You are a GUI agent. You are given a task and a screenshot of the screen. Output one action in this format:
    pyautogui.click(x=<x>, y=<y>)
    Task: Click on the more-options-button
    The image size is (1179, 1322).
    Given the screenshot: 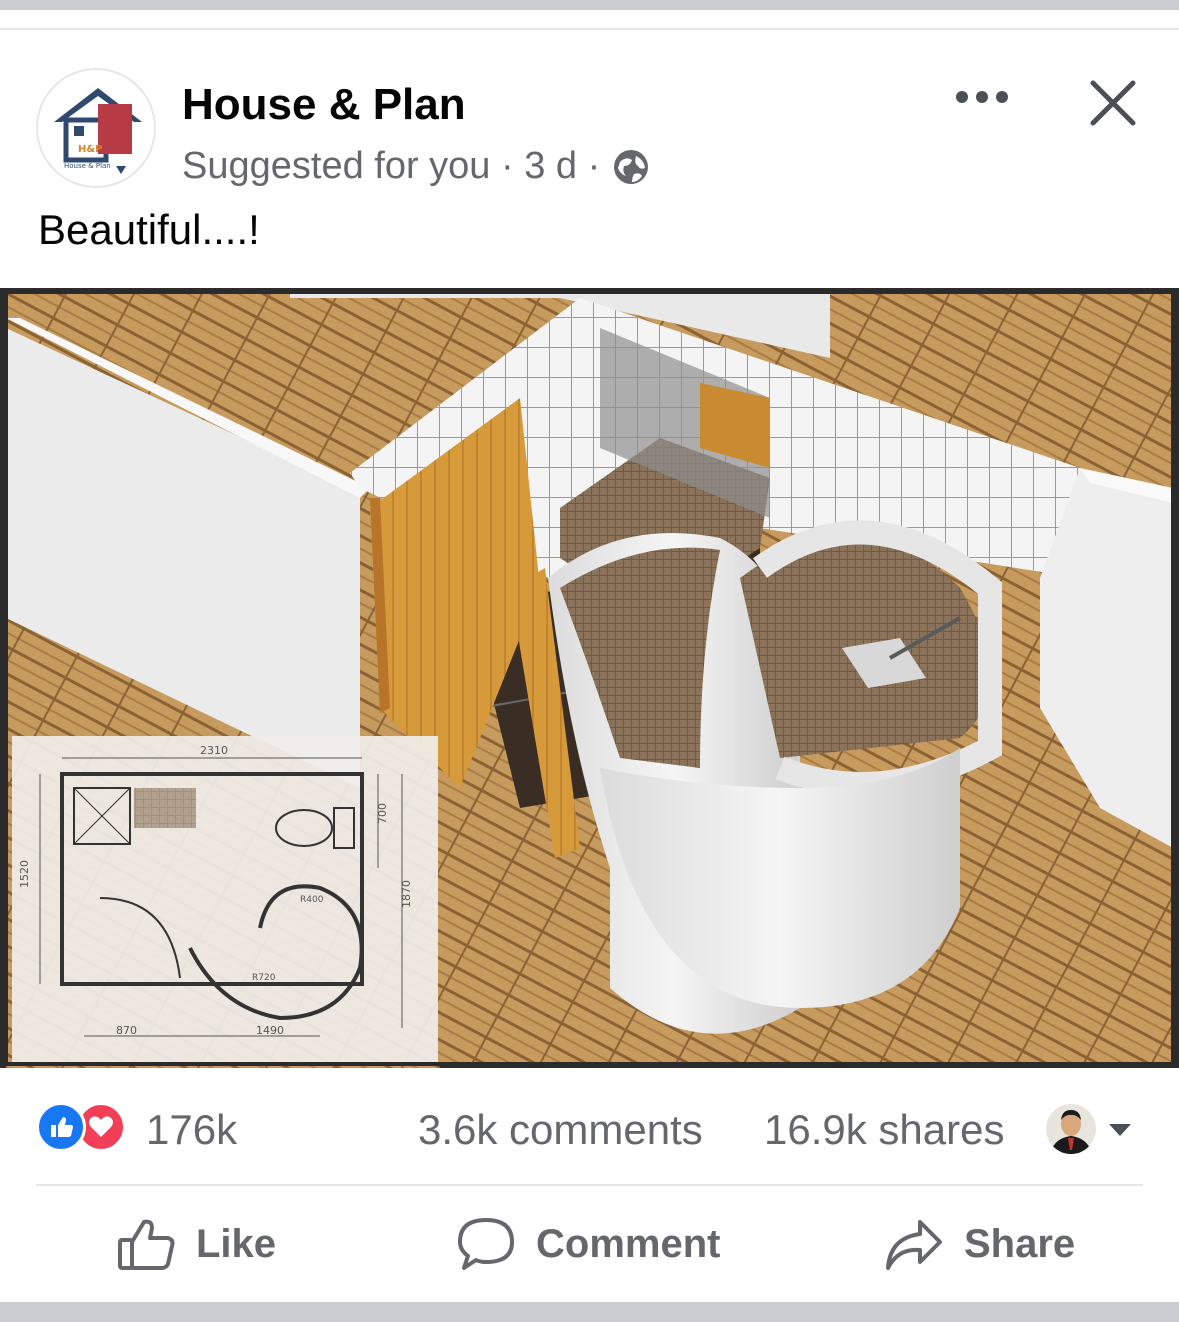 What is the action you would take?
    pyautogui.click(x=982, y=97)
    